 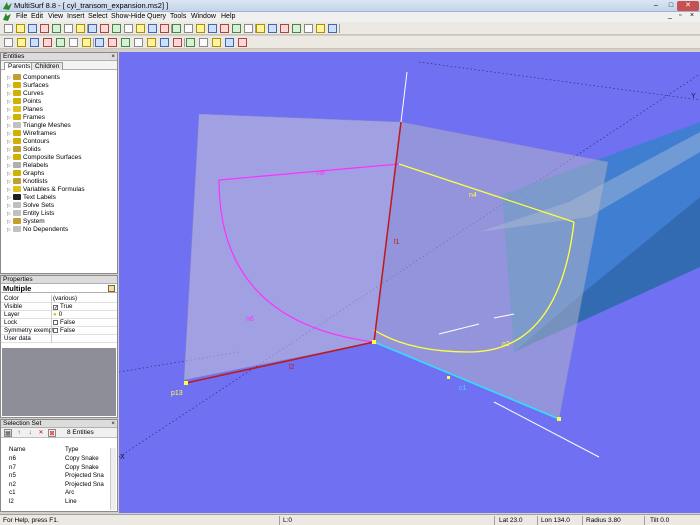 What do you see at coordinates (59, 307) in the screenshot?
I see `property-row: Visible ✓ True` at bounding box center [59, 307].